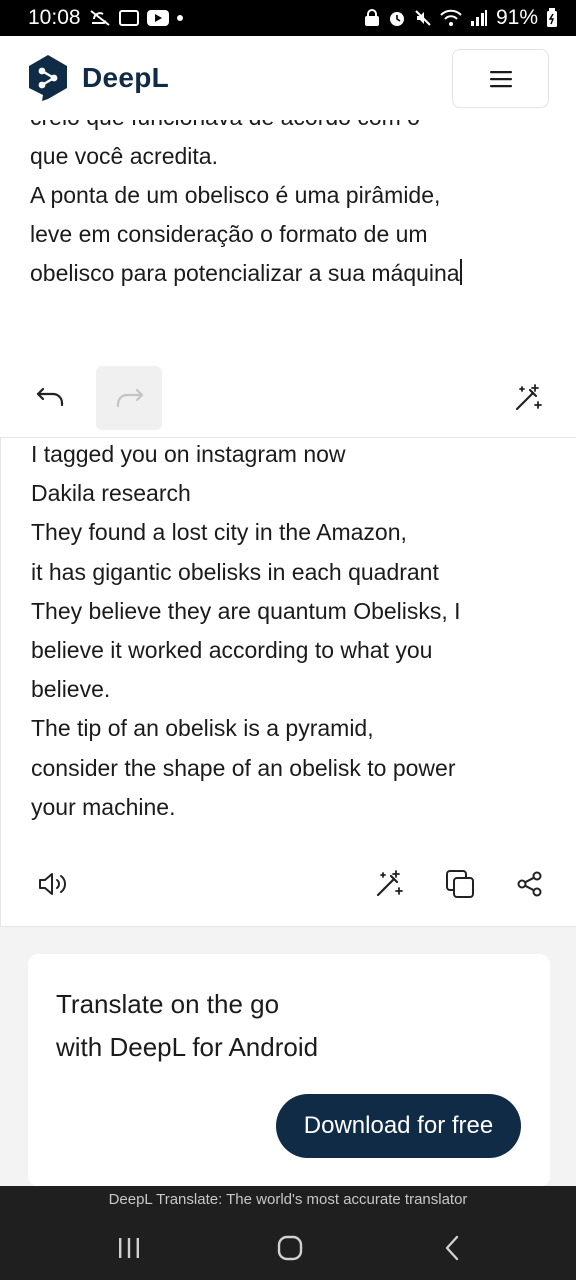  Describe the element at coordinates (451, 17) in the screenshot. I see `wifi-icon` at that location.